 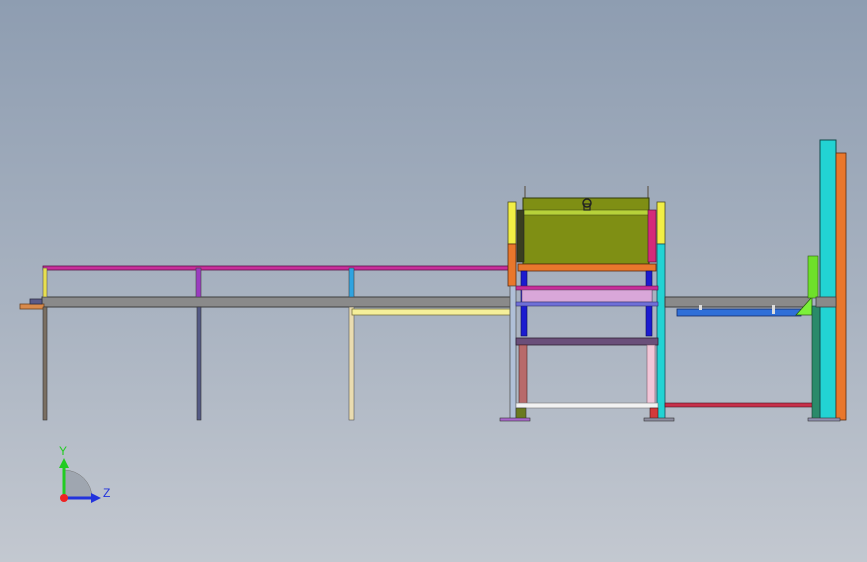 I want to click on frame-upright-left-yellow, so click(x=512, y=223).